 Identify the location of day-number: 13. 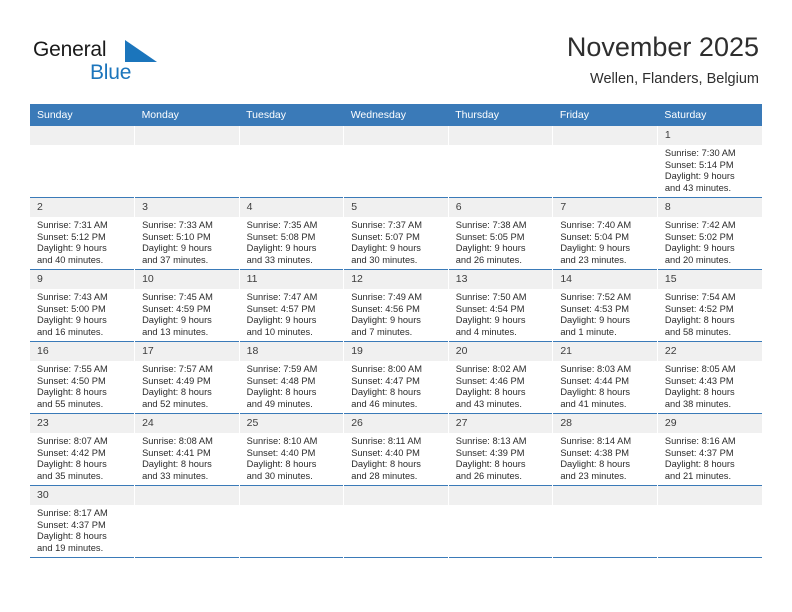
(500, 279).